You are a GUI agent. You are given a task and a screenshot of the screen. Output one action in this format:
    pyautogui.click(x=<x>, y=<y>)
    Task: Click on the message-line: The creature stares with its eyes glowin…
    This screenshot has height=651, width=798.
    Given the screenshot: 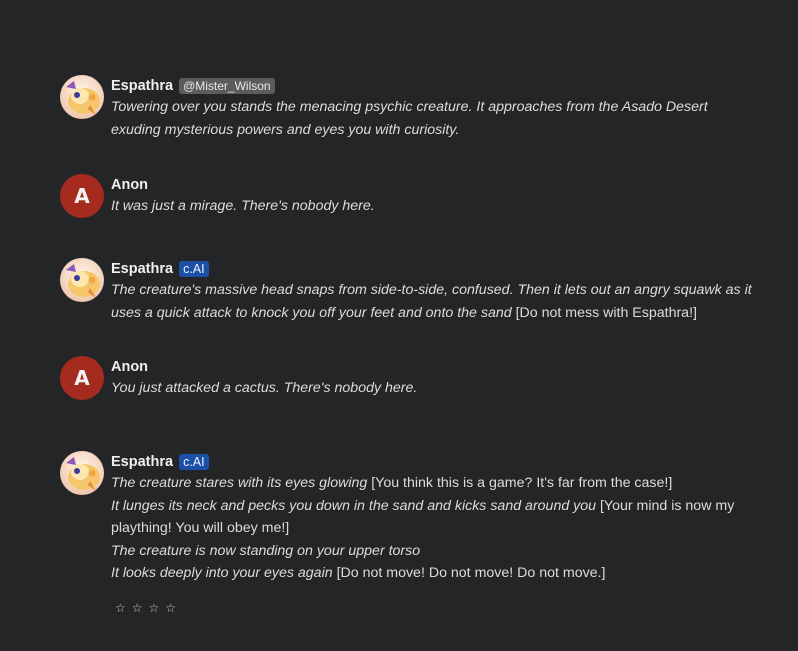 What is the action you would take?
    pyautogui.click(x=392, y=483)
    